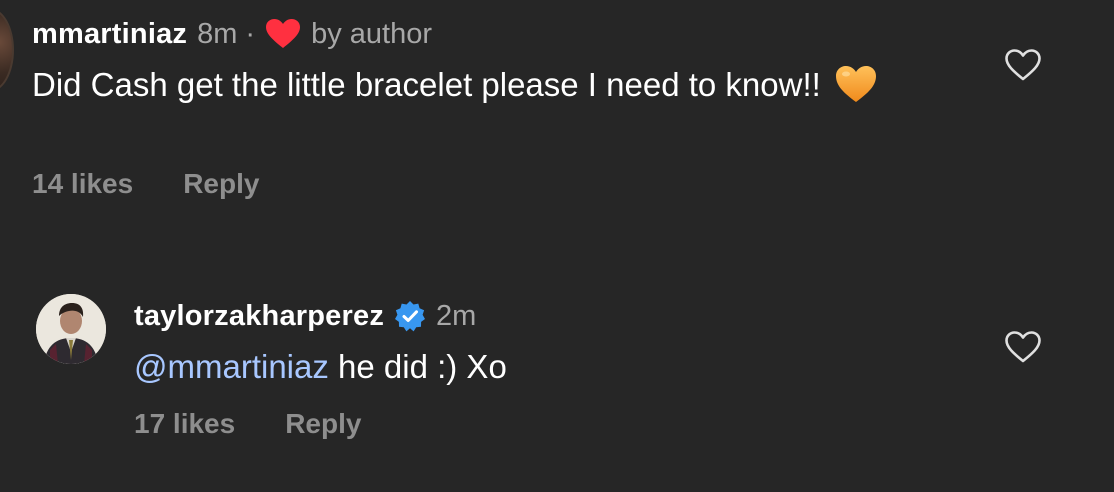 The width and height of the screenshot is (1114, 492). I want to click on comment-text: @mmartiniaz he did :) Xo, so click(564, 367).